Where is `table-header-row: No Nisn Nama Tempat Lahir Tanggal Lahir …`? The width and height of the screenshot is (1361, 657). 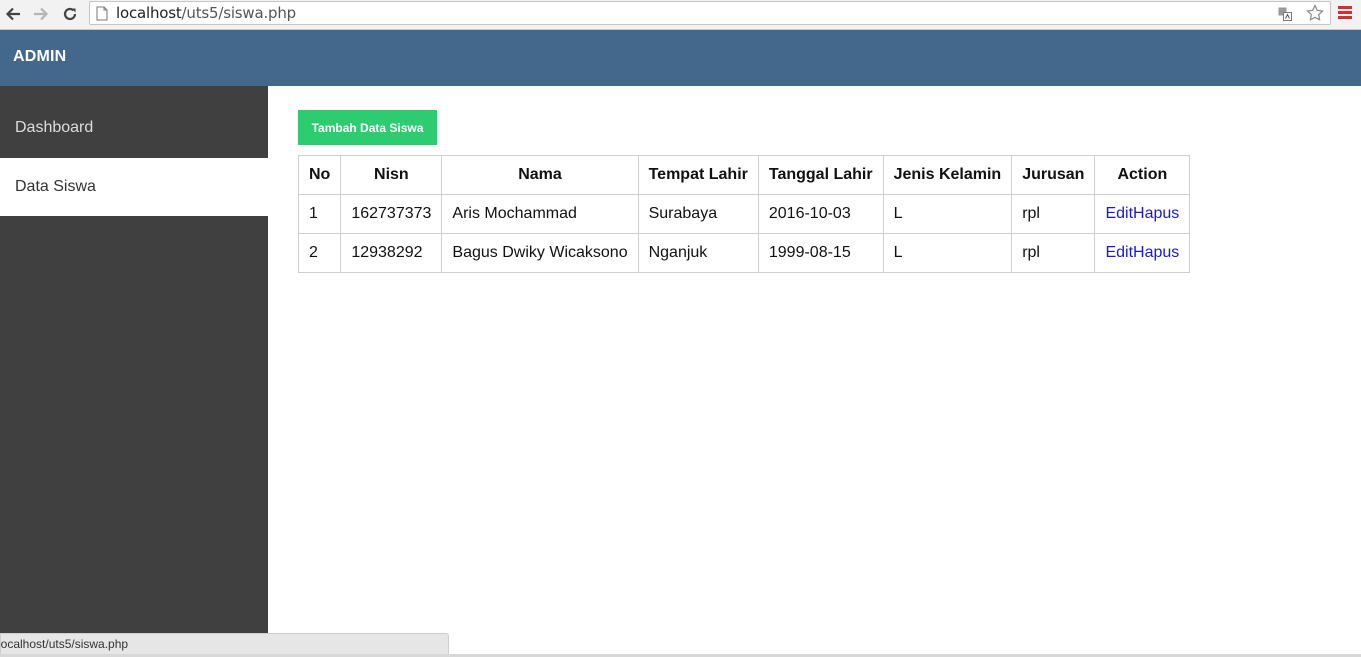
table-header-row: No Nisn Nama Tempat Lahir Tanggal Lahir … is located at coordinates (744, 175).